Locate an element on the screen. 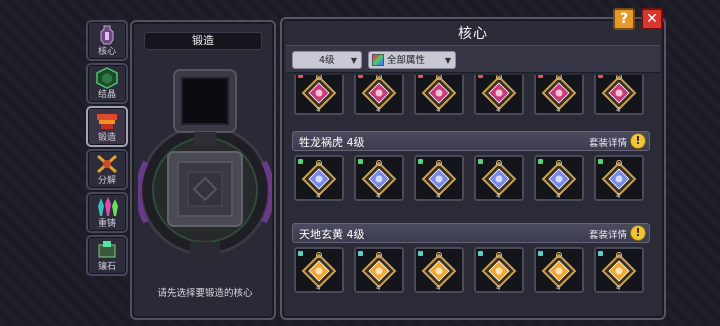 The height and width of the screenshot is (326, 720). decompose-icon is located at coordinates (107, 164).